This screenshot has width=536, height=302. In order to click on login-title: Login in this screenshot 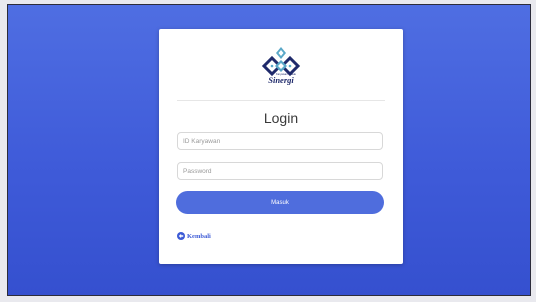, I will do `click(281, 118)`.